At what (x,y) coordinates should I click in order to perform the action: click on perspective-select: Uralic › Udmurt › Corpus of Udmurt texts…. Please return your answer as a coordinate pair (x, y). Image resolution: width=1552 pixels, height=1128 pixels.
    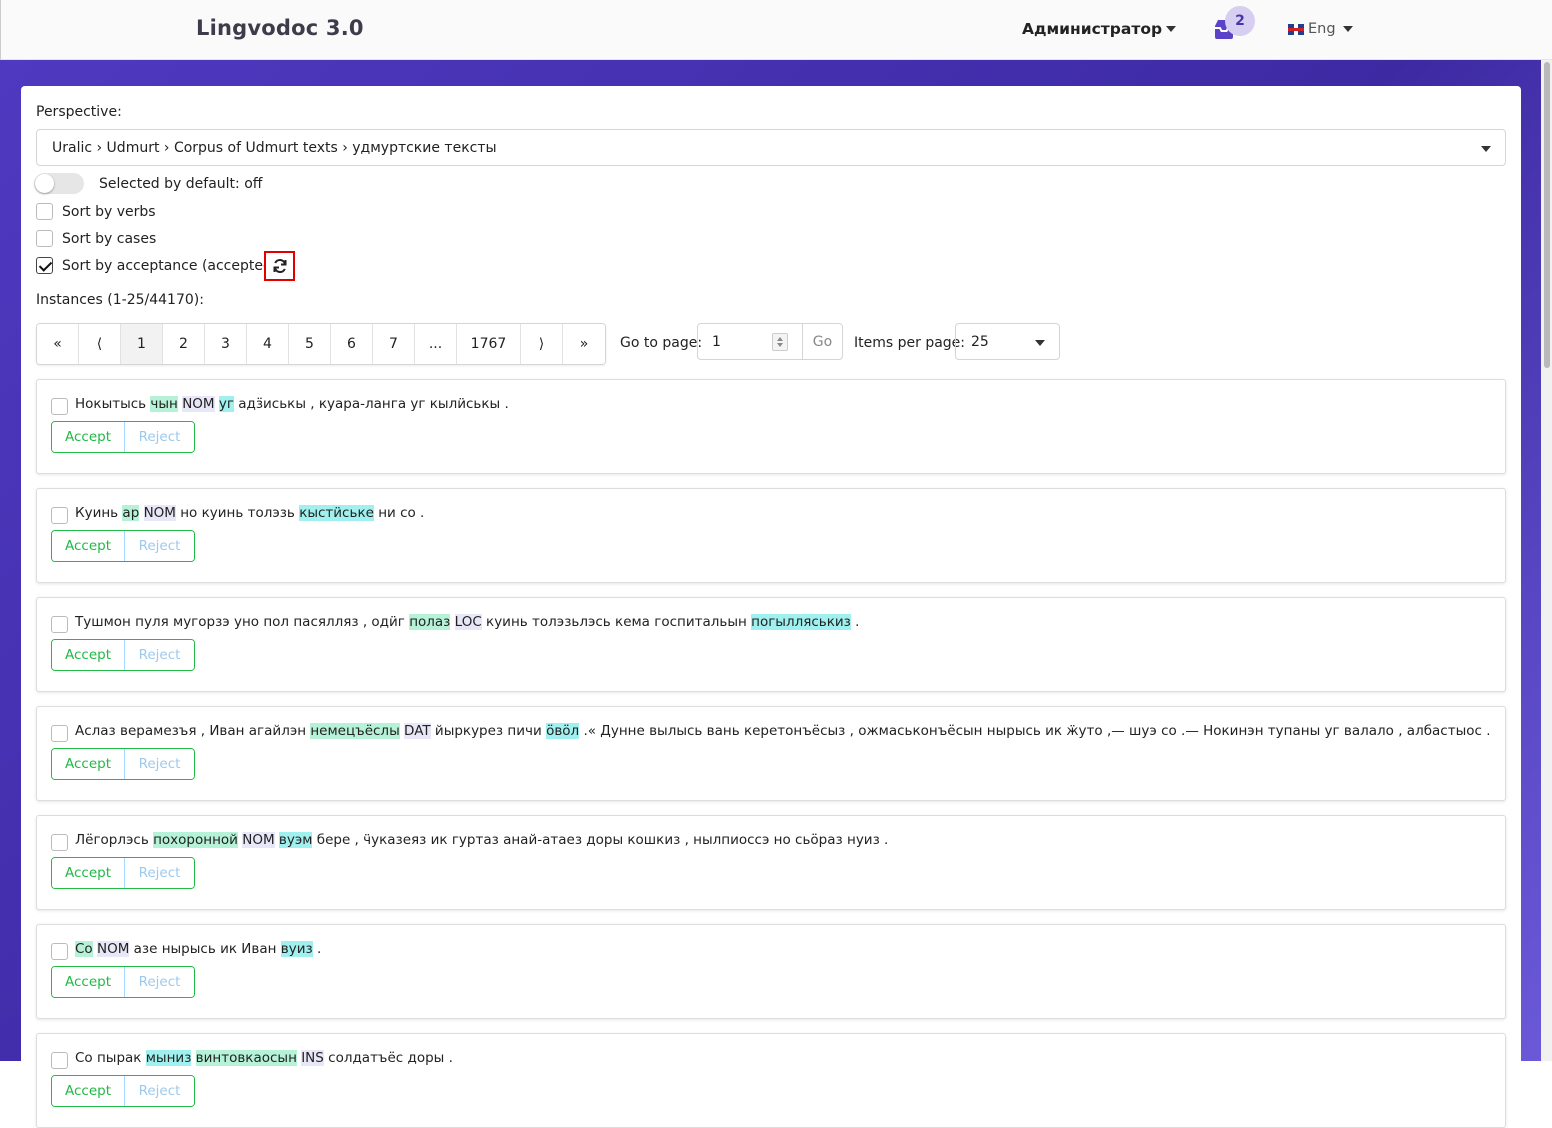
    Looking at the image, I should click on (771, 147).